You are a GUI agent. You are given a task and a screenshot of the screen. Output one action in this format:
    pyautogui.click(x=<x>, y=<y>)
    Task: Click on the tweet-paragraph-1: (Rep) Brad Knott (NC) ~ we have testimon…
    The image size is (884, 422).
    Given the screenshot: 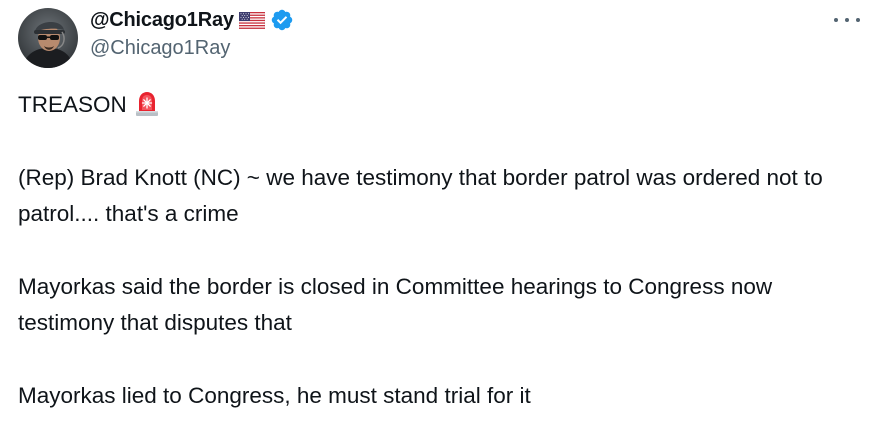 What is the action you would take?
    pyautogui.click(x=420, y=195)
    